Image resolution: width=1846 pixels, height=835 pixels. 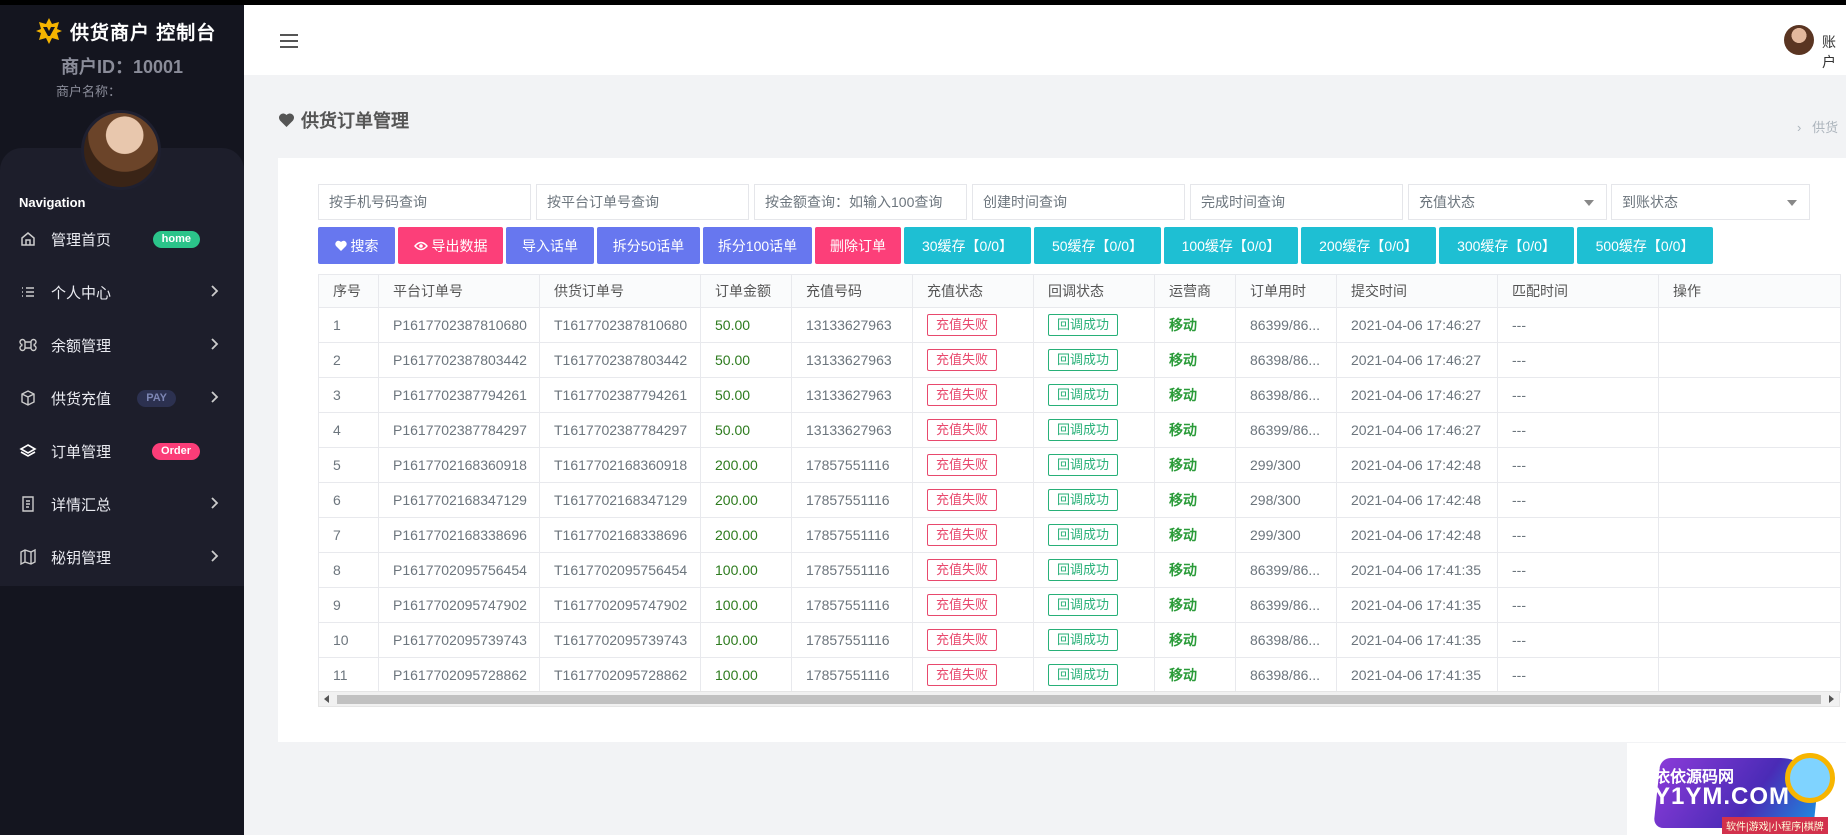 I want to click on phone-search-input: 按手机号码查询, so click(x=424, y=202).